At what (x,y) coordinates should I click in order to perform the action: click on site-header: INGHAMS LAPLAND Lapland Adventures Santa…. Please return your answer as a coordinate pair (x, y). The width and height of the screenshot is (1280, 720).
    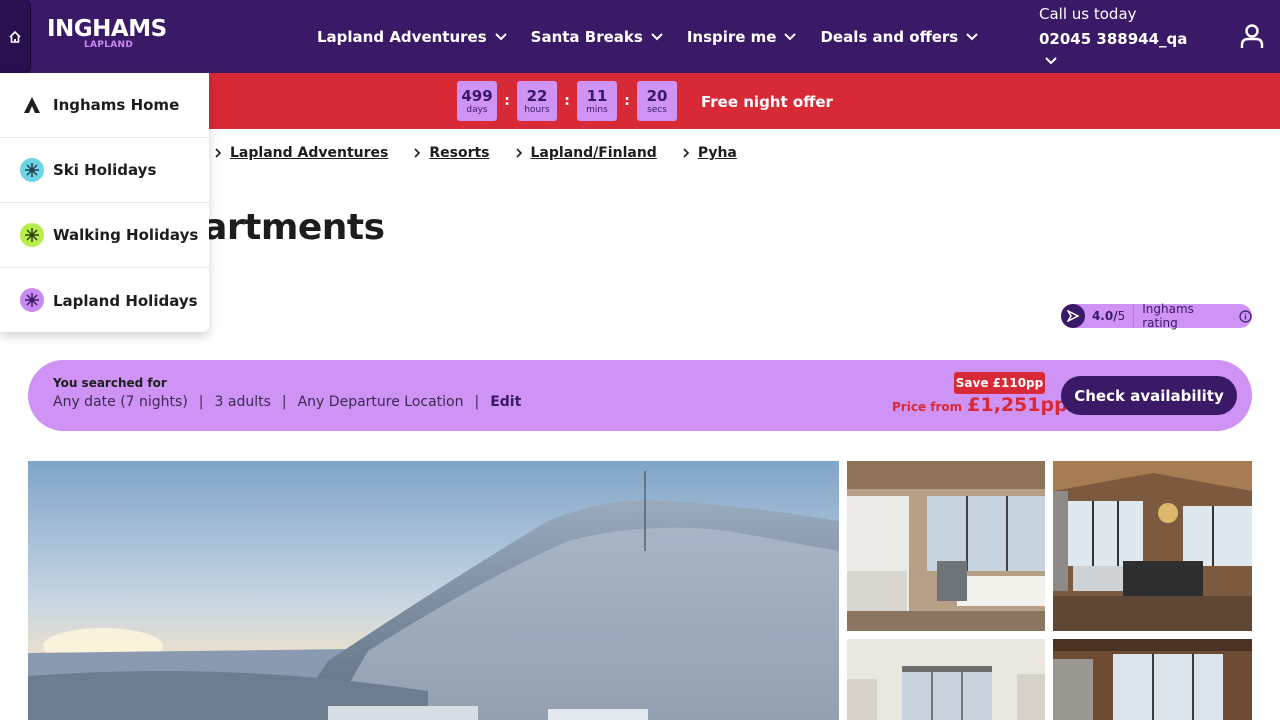
    Looking at the image, I should click on (640, 36).